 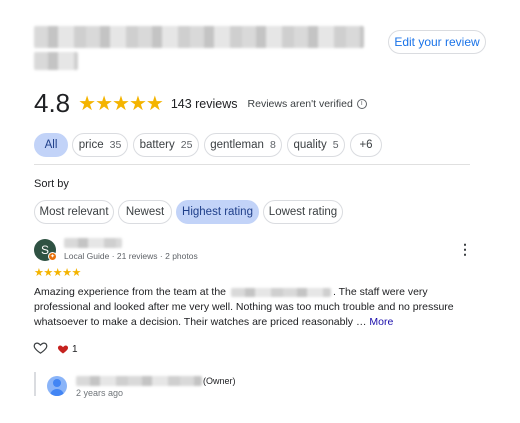 What do you see at coordinates (40, 347) in the screenshot?
I see `like-icon` at bounding box center [40, 347].